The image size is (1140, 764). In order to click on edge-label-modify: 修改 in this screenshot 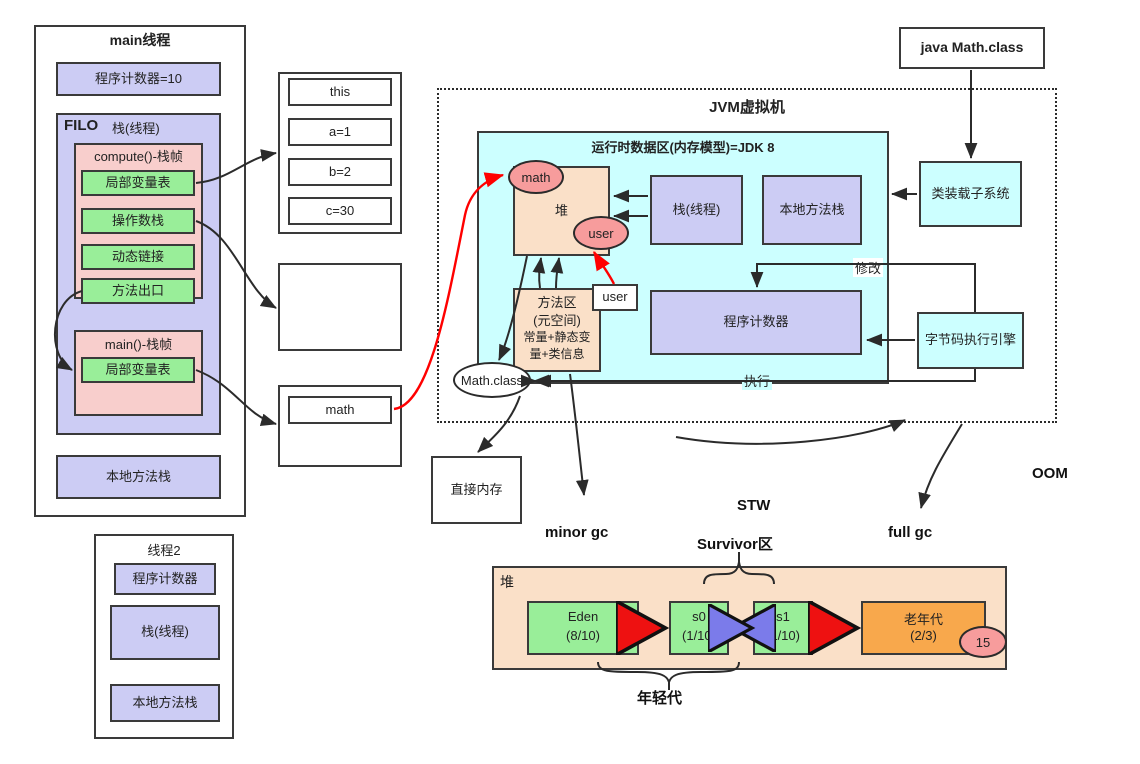, I will do `click(868, 267)`.